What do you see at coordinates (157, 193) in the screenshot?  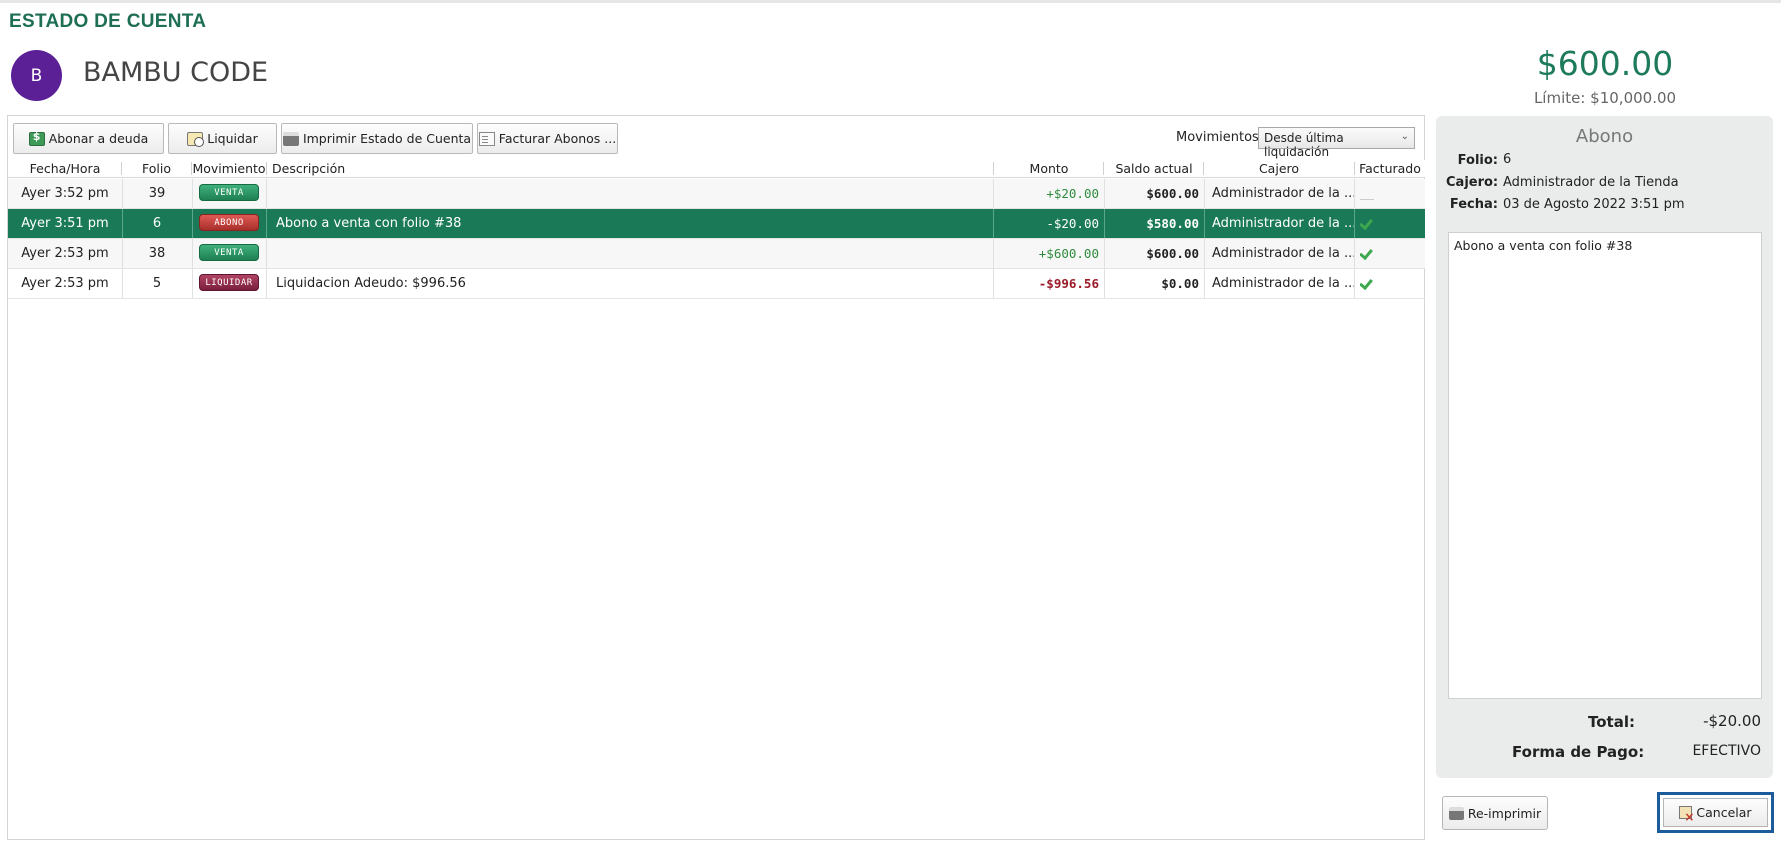 I see `cell-folio: 39` at bounding box center [157, 193].